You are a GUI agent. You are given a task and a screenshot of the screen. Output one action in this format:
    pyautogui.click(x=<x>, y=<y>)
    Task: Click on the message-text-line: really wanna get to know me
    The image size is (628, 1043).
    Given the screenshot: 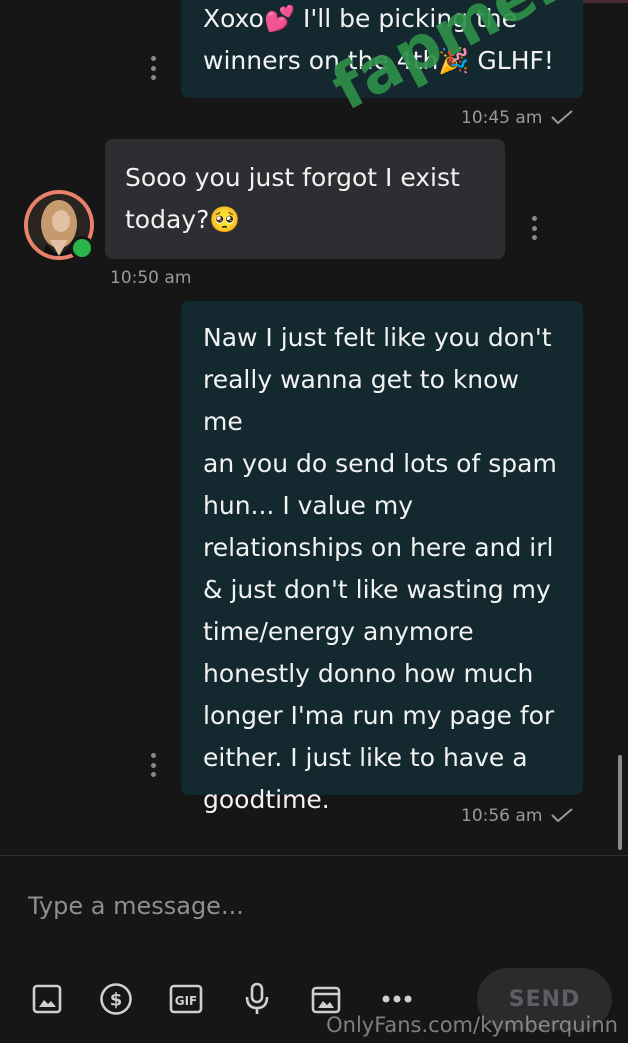 What is the action you would take?
    pyautogui.click(x=361, y=400)
    